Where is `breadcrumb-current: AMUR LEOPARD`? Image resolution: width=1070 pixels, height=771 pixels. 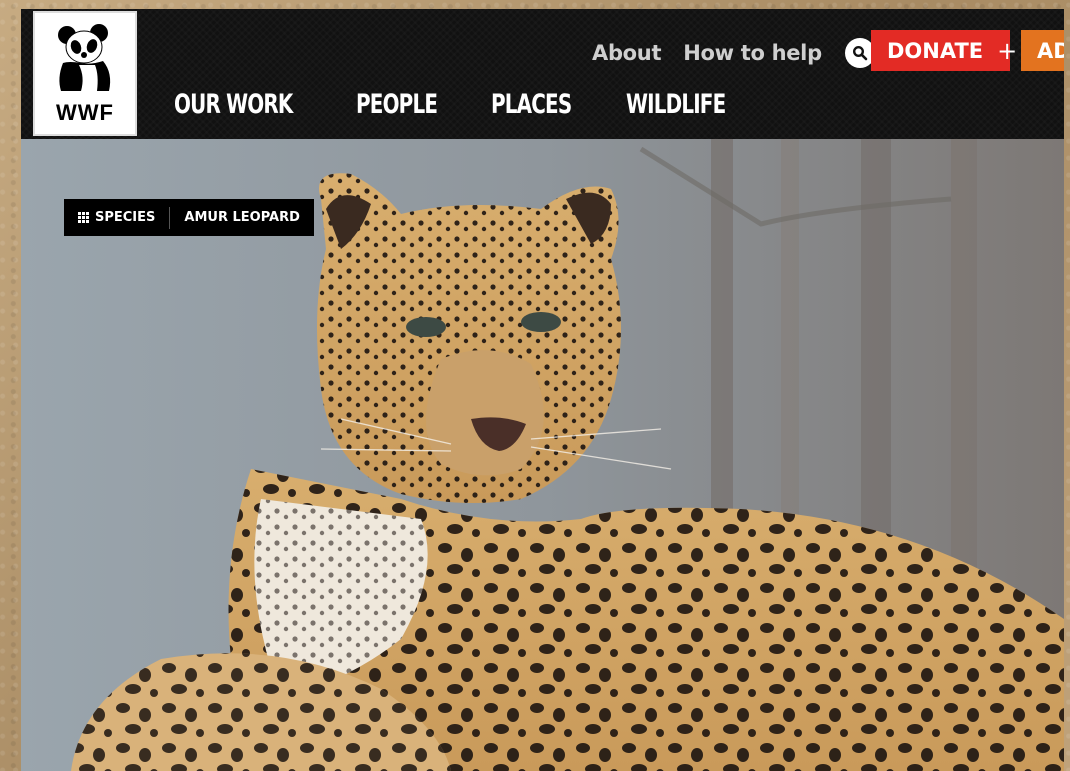
breadcrumb-current: AMUR LEOPARD is located at coordinates (242, 217).